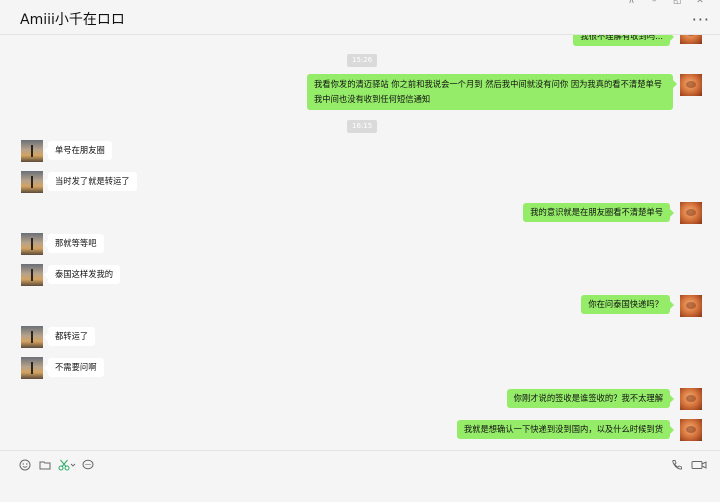  What do you see at coordinates (665, 4) in the screenshot?
I see `window-controls: ⊼ – ◱ ✕` at bounding box center [665, 4].